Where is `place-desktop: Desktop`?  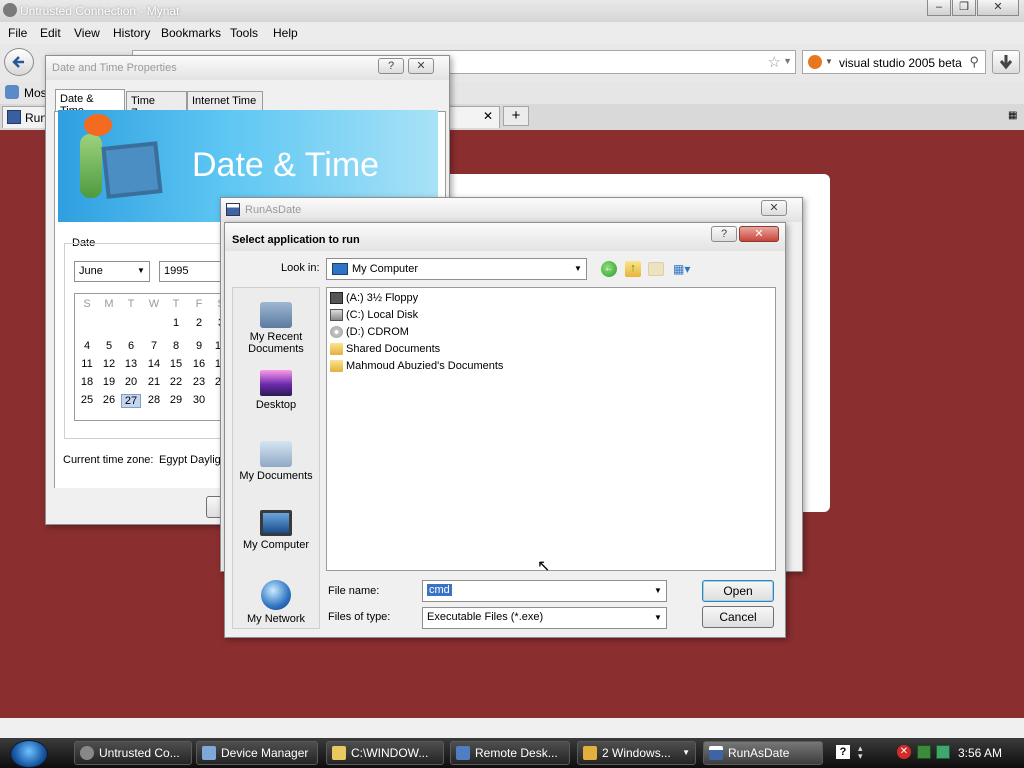
place-desktop: Desktop is located at coordinates (276, 390).